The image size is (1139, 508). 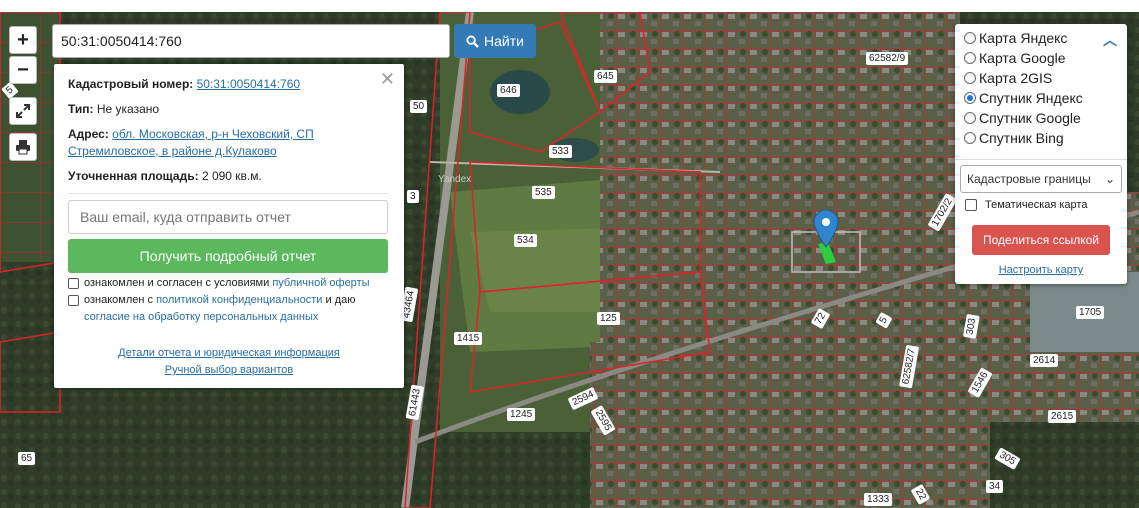 I want to click on email-field, so click(x=228, y=217).